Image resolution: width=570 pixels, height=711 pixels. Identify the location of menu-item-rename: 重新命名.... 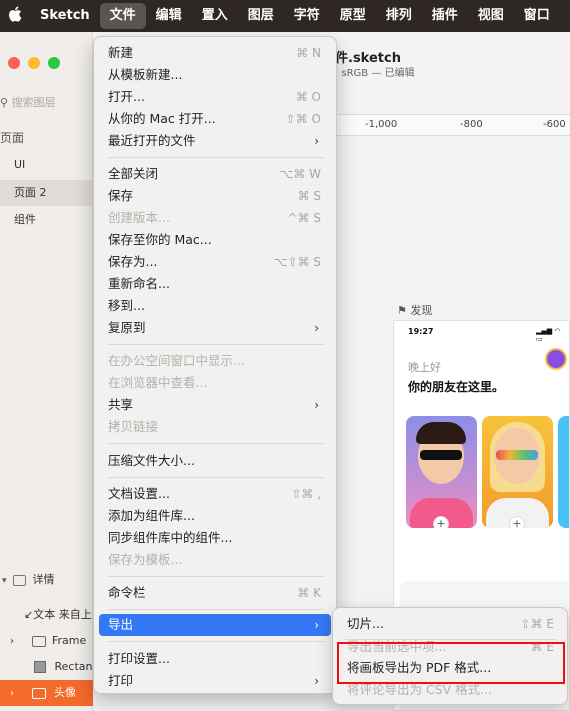
(215, 284).